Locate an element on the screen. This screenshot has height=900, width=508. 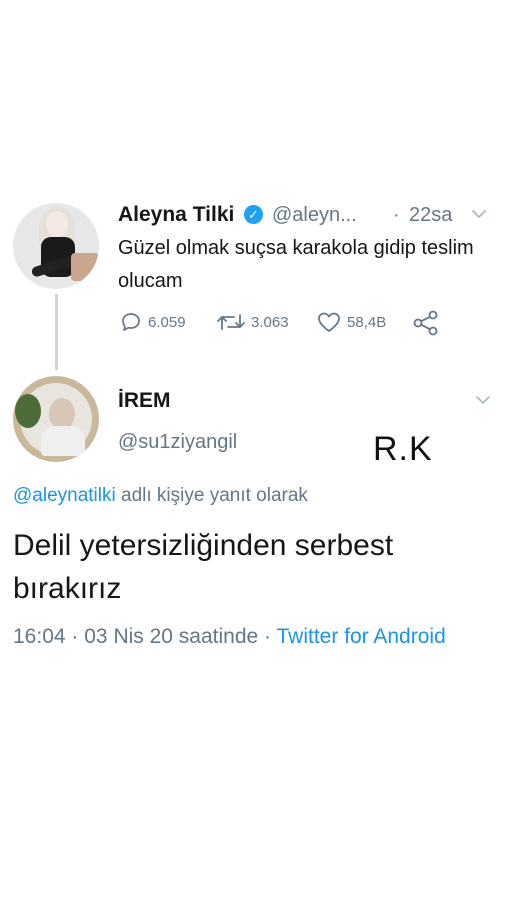
reply-time: 16:04 is located at coordinates (39, 636).